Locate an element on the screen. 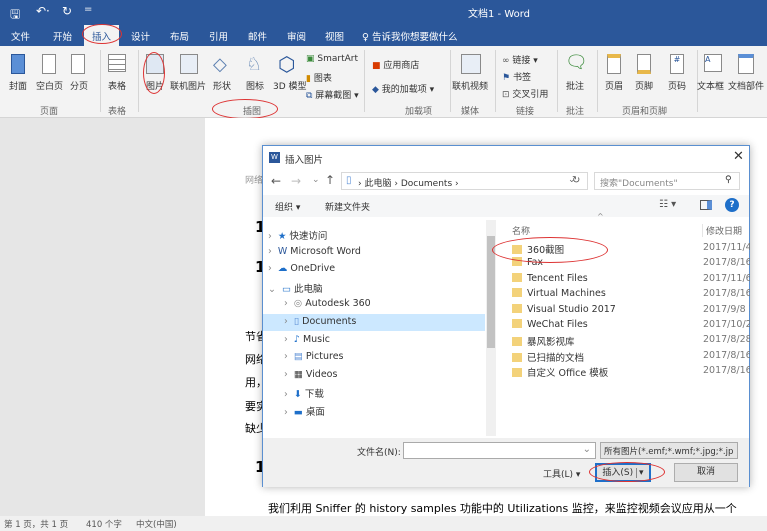 This screenshot has width=767, height=531. nav-item: › ♪ Music is located at coordinates (374, 340).